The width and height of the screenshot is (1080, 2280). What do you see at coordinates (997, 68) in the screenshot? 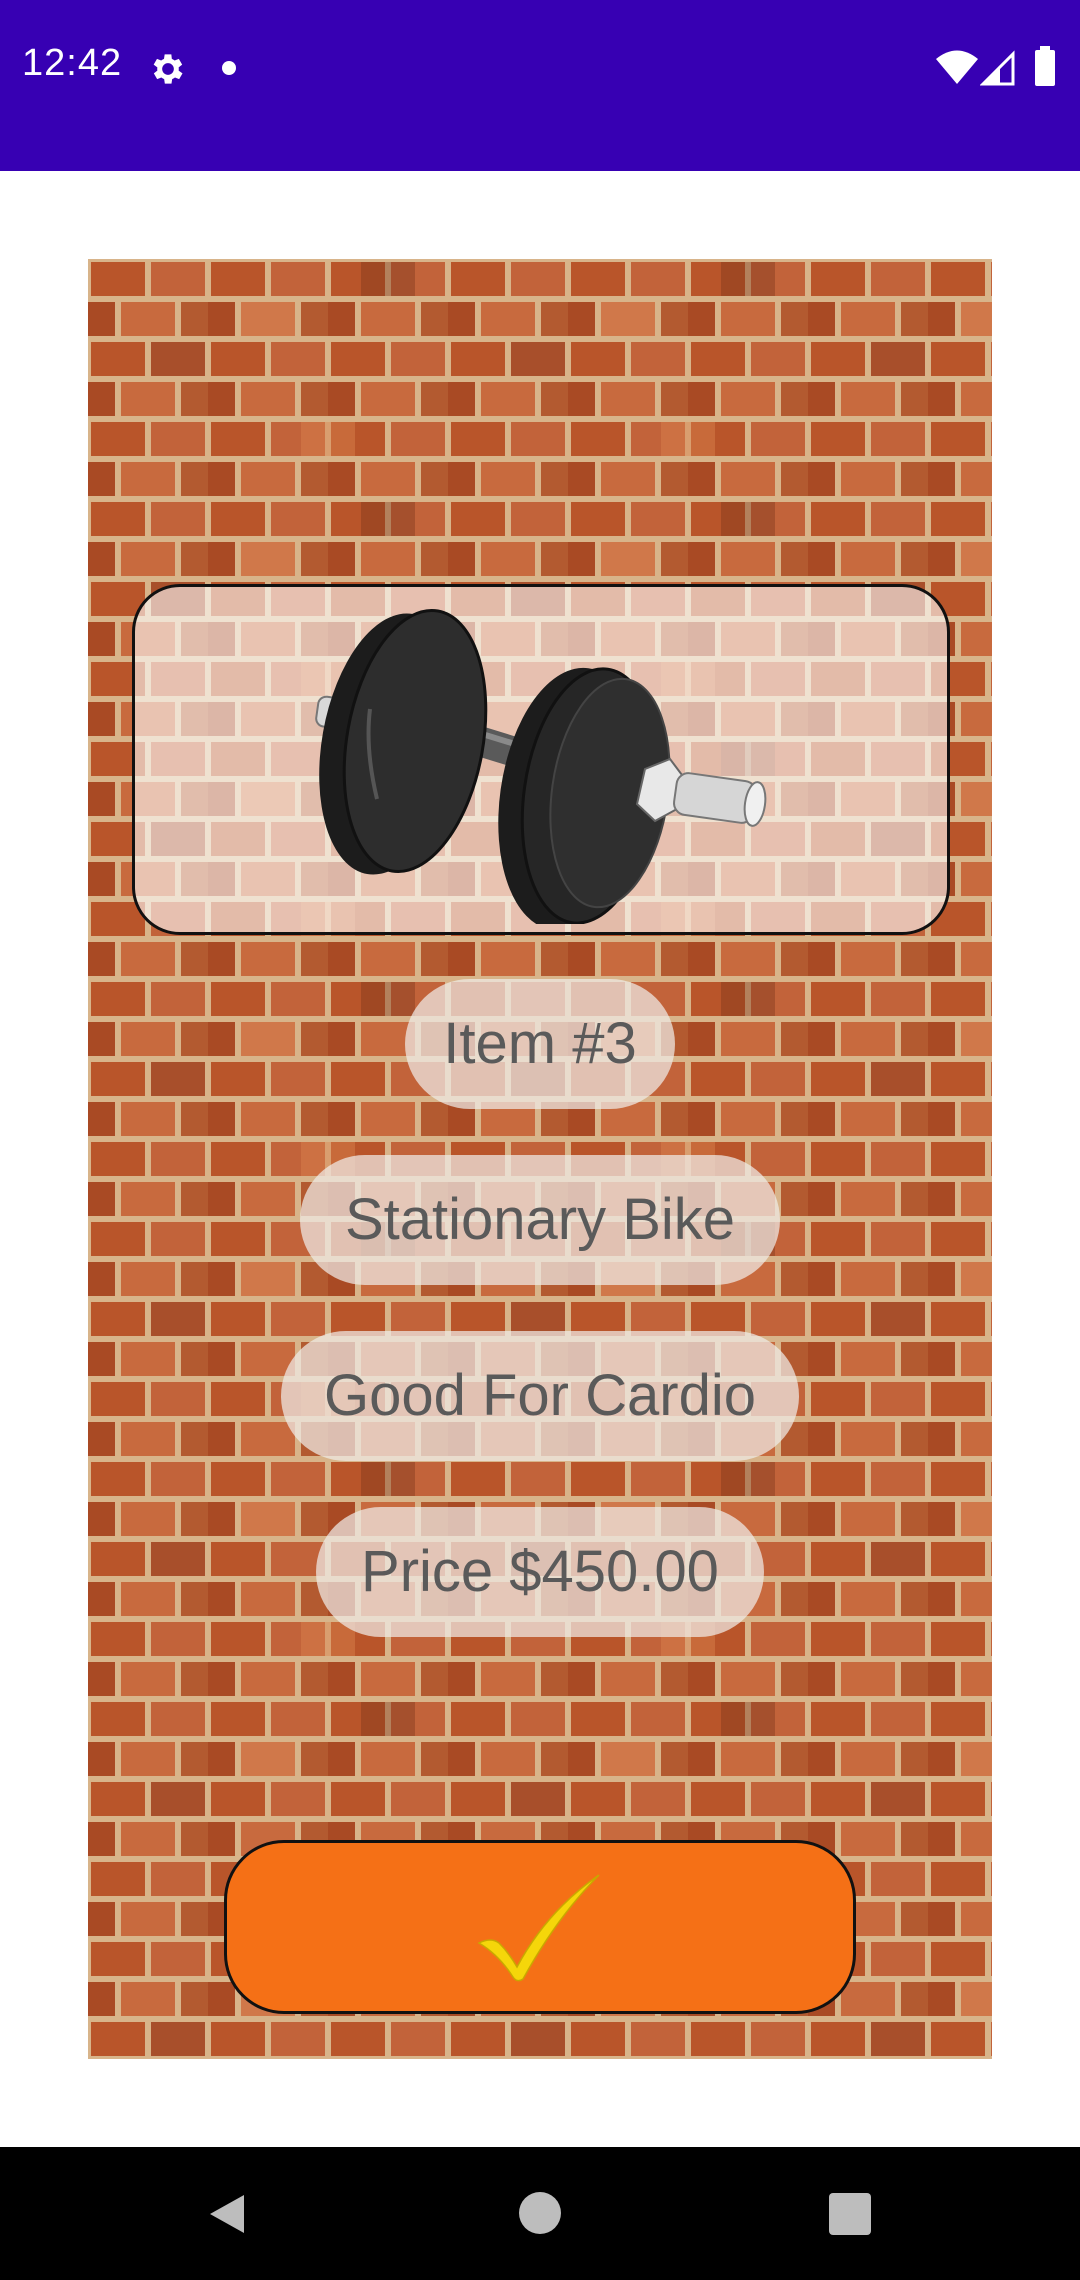
I see `cellular-signal-icon` at bounding box center [997, 68].